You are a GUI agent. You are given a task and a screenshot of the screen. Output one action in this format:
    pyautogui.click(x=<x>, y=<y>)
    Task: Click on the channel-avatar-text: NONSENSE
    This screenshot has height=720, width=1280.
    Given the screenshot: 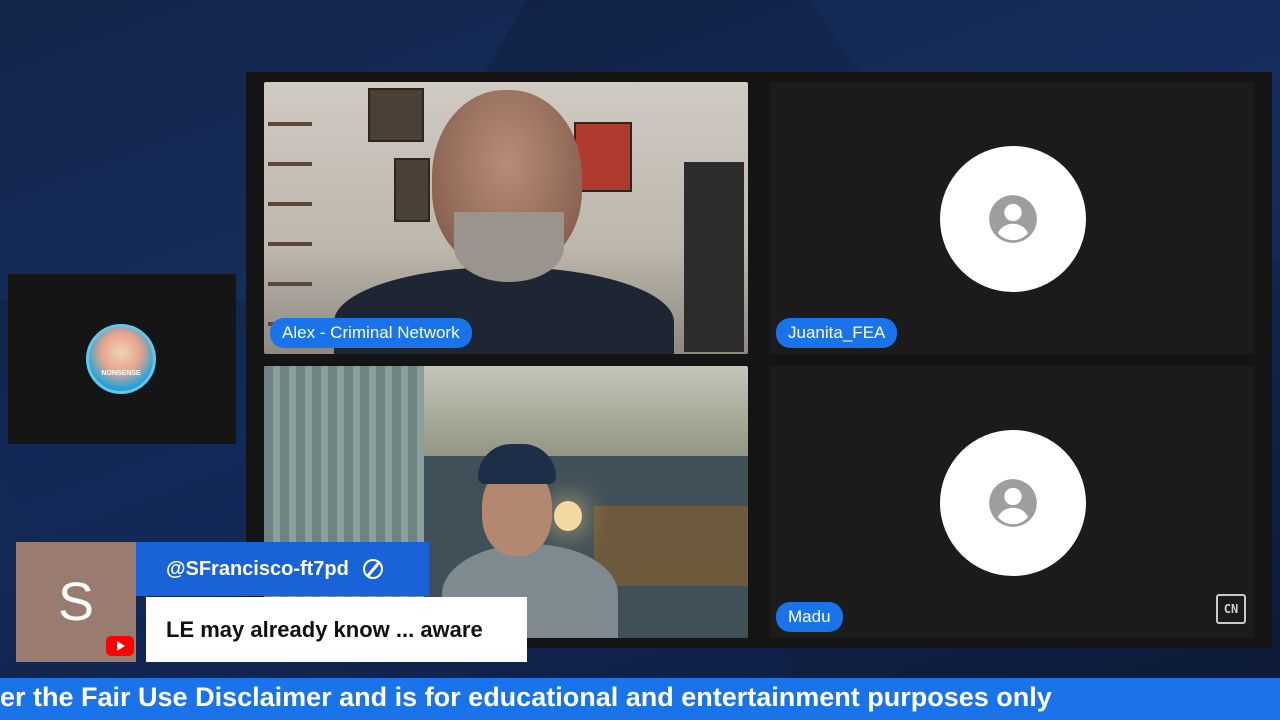 What is the action you would take?
    pyautogui.click(x=121, y=373)
    